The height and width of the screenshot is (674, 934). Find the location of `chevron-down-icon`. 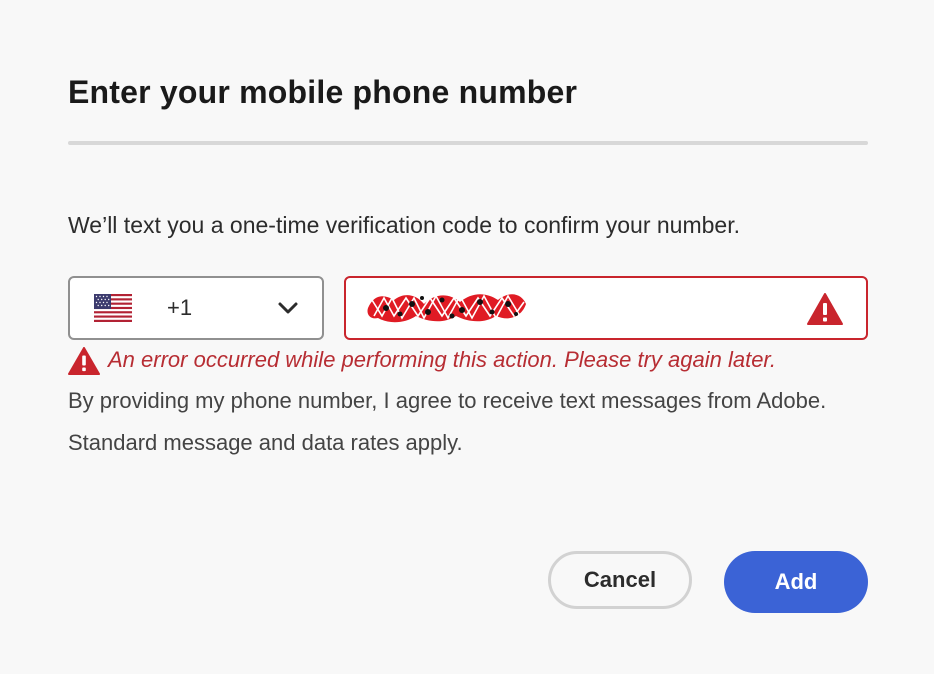

chevron-down-icon is located at coordinates (288, 308).